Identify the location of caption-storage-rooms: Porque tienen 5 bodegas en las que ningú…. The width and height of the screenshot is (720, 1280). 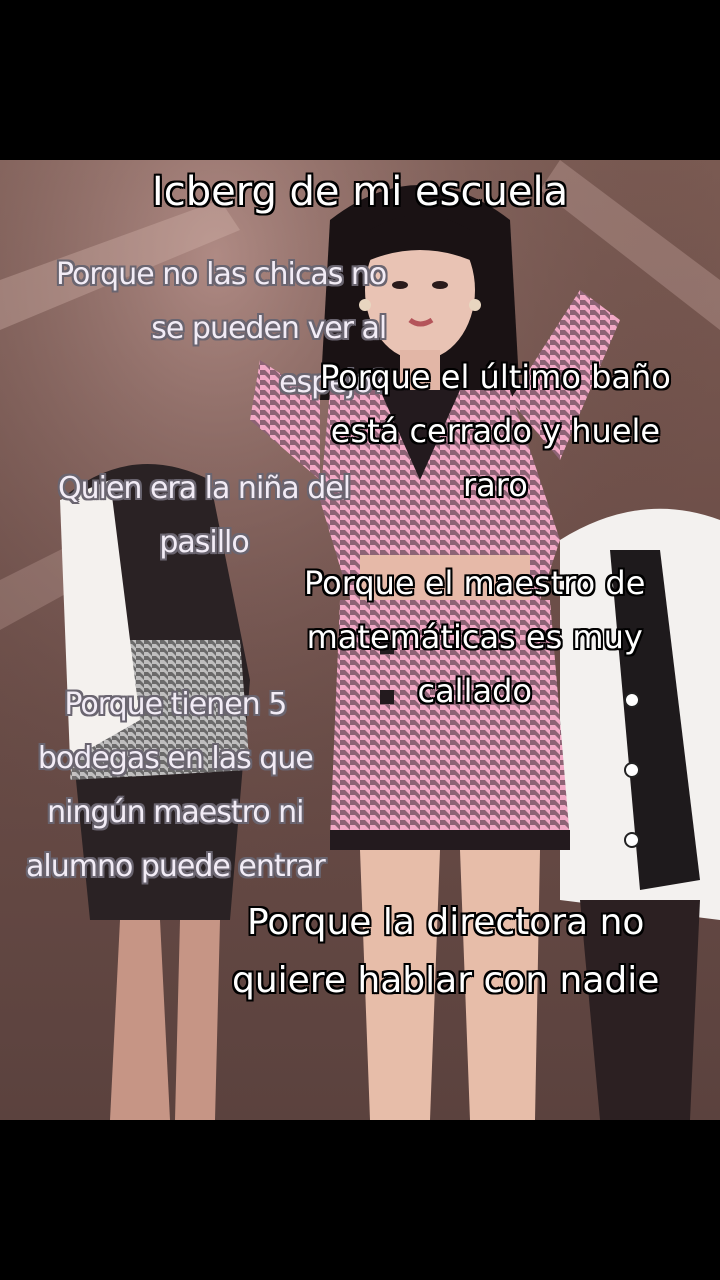
(176, 785).